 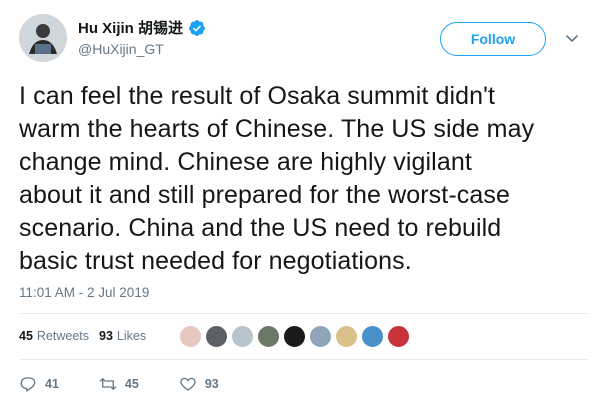 I want to click on likers-avatars, so click(x=296, y=336).